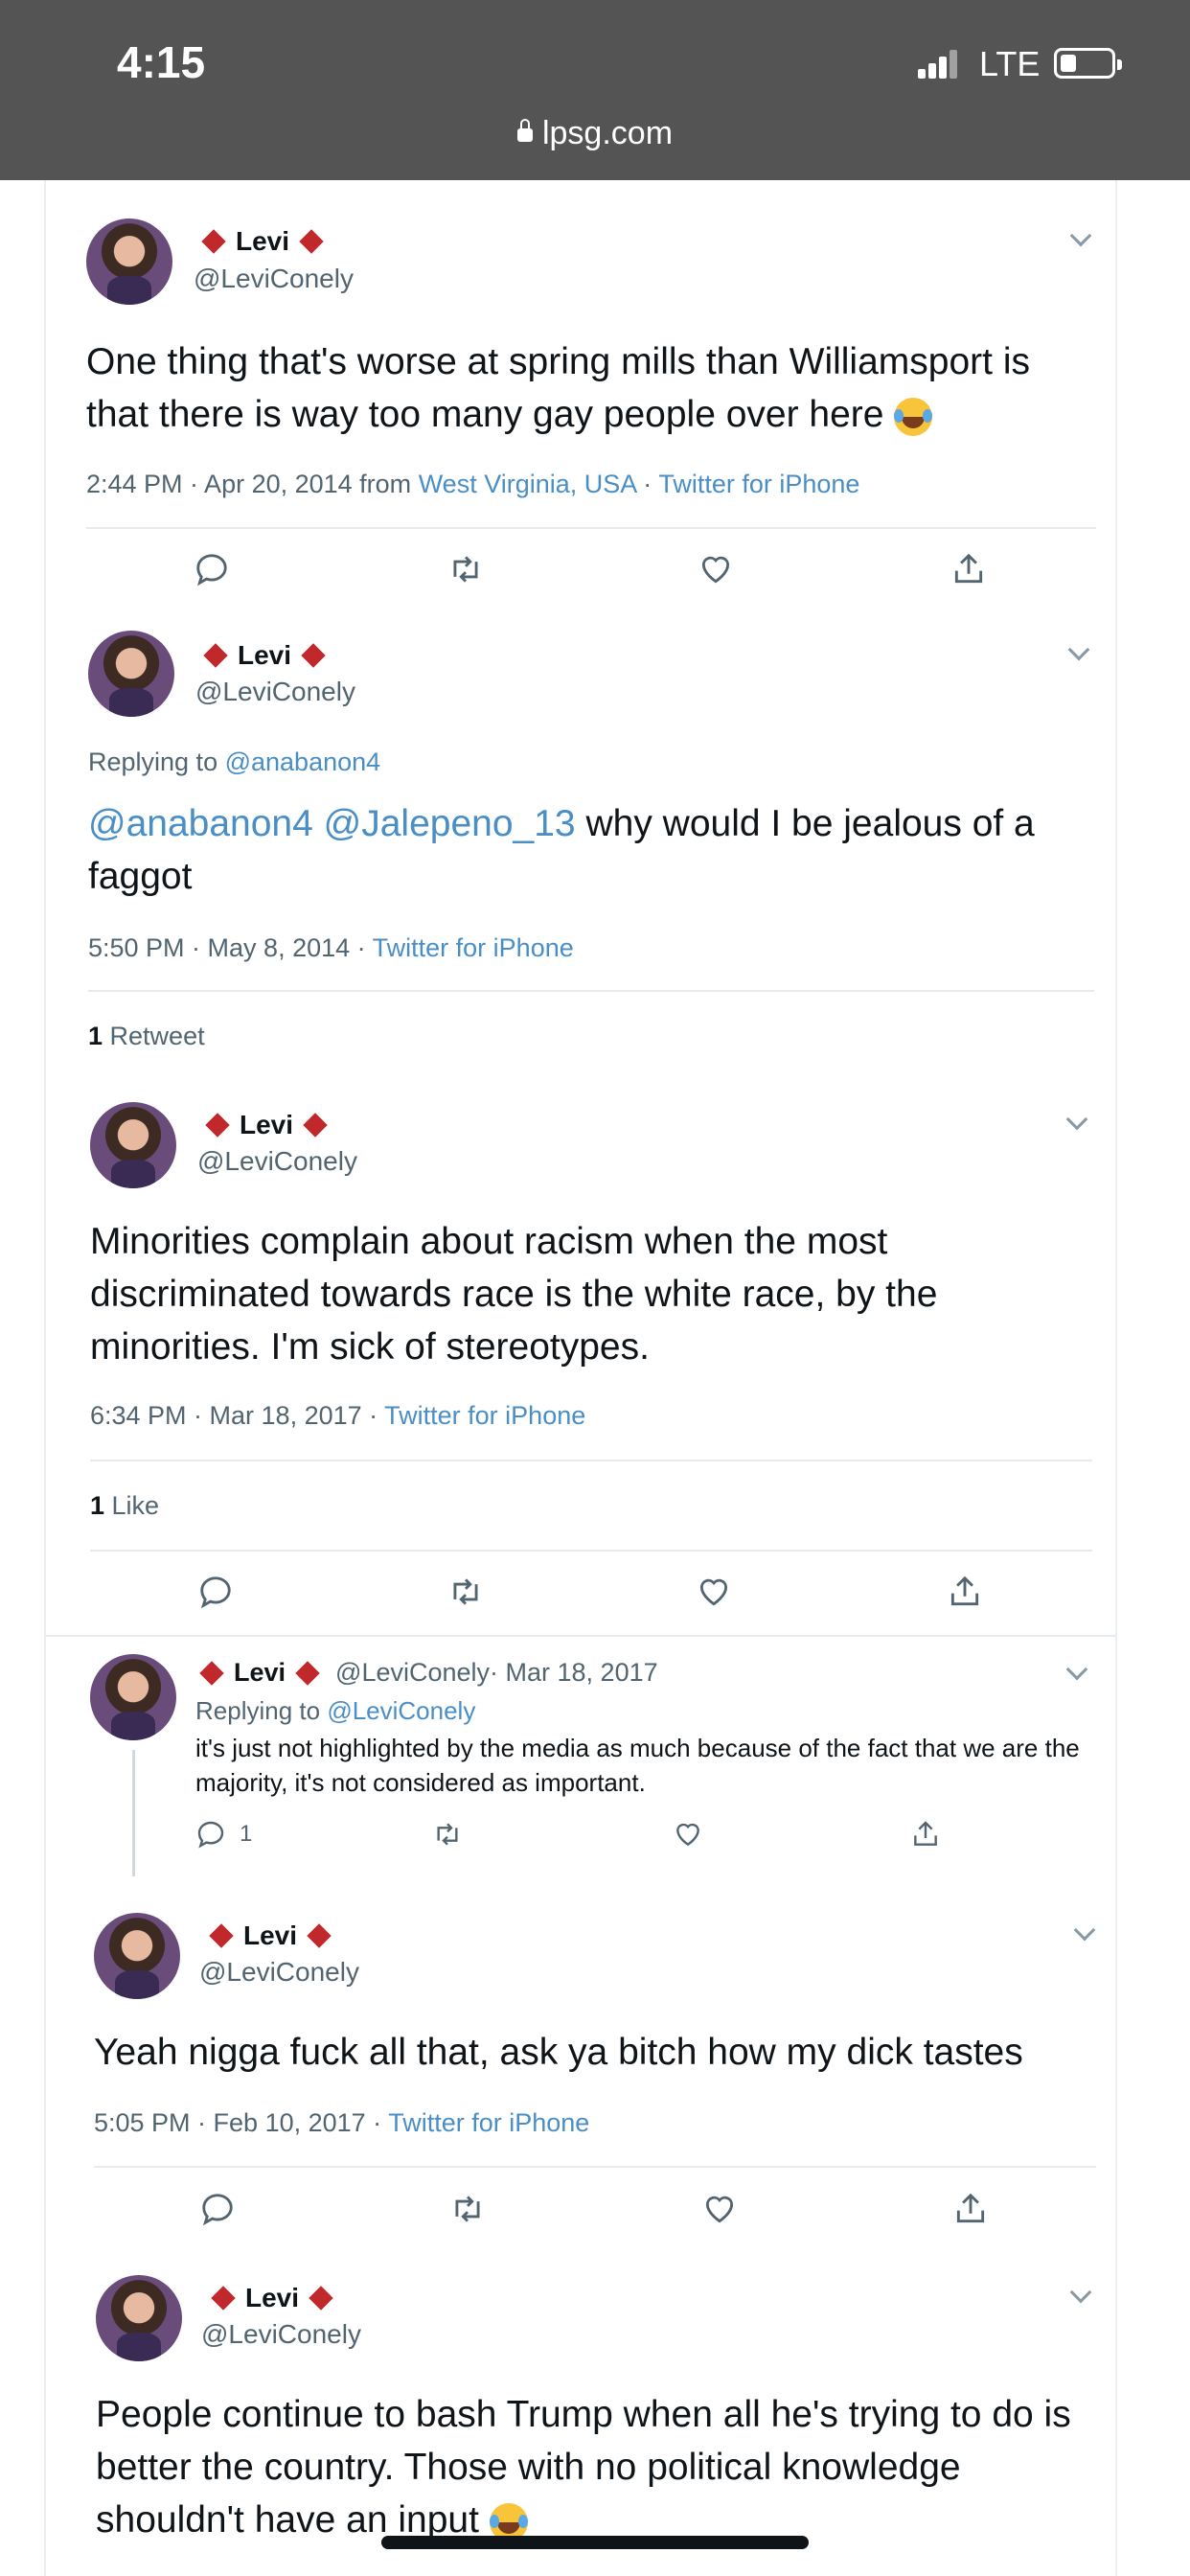 Image resolution: width=1190 pixels, height=2576 pixels. What do you see at coordinates (247, 1834) in the screenshot?
I see `reply-count: 1` at bounding box center [247, 1834].